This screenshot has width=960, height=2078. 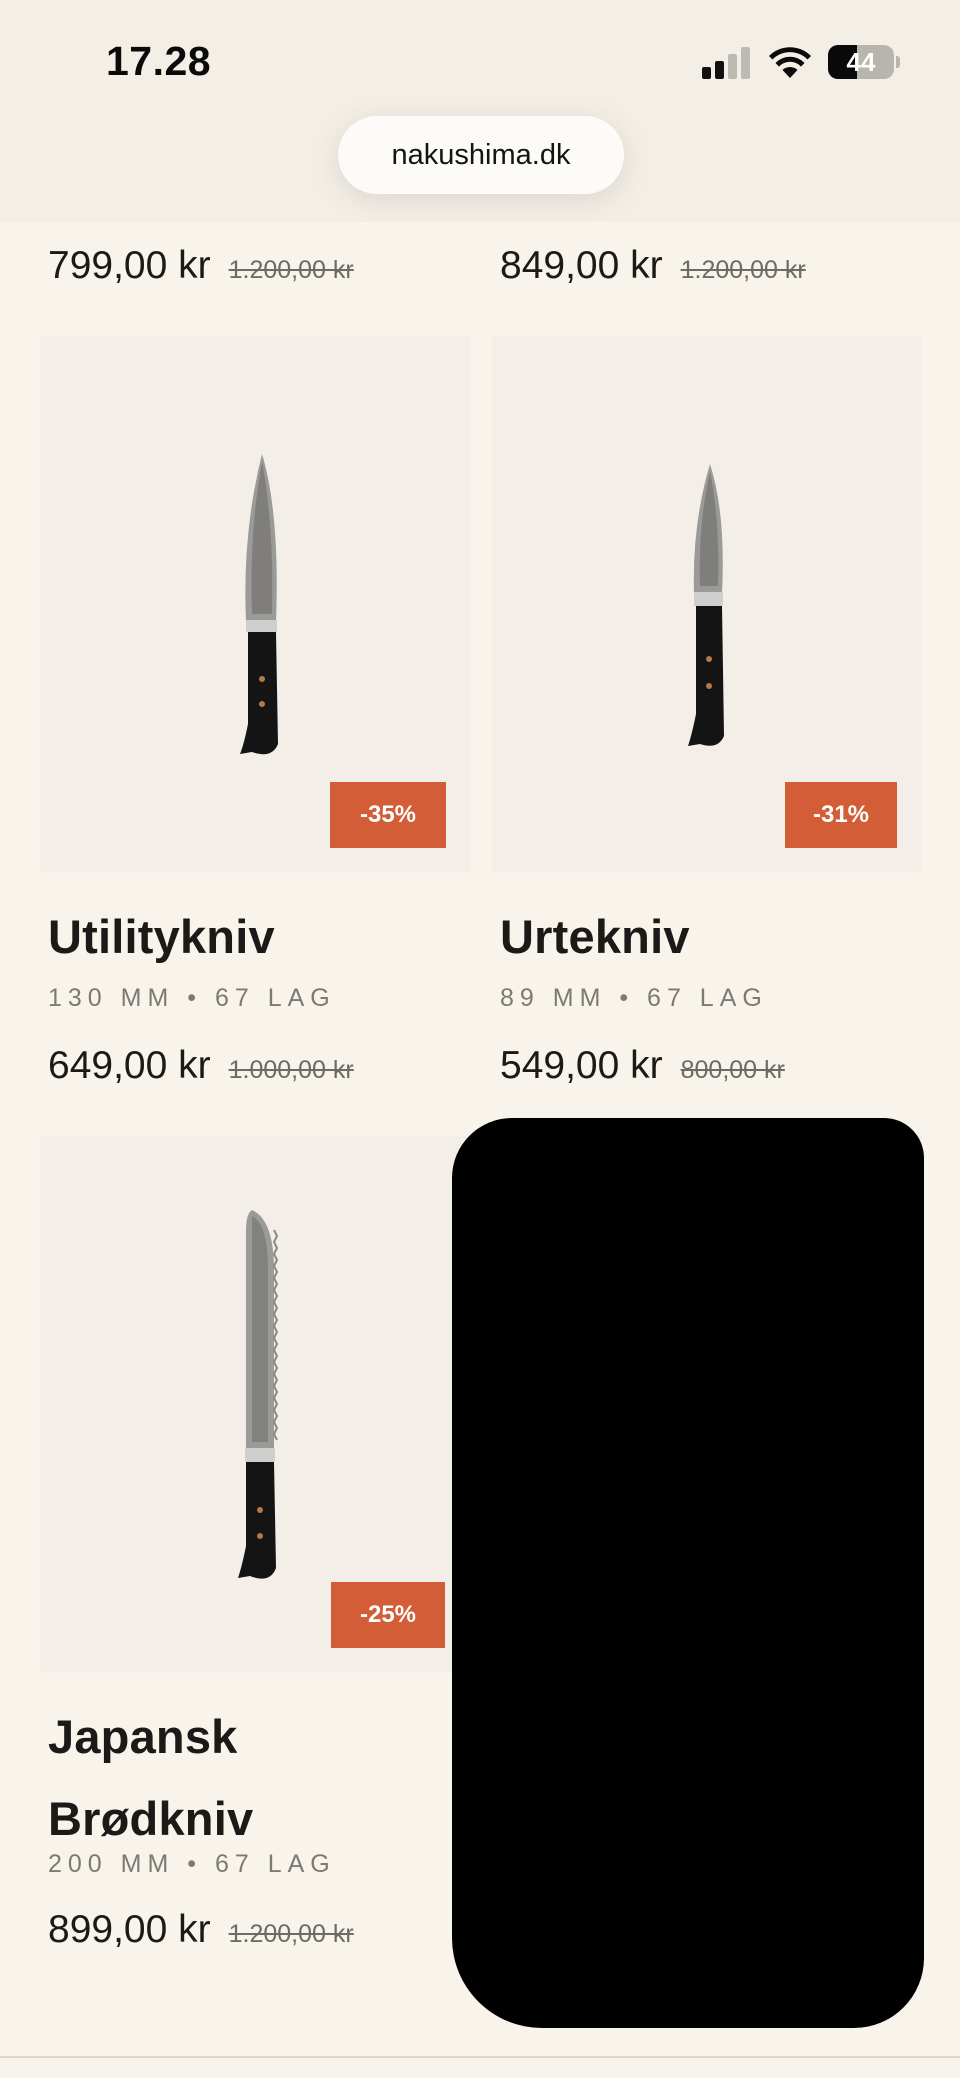 I want to click on product-price: 549,00 kr, so click(x=581, y=1065).